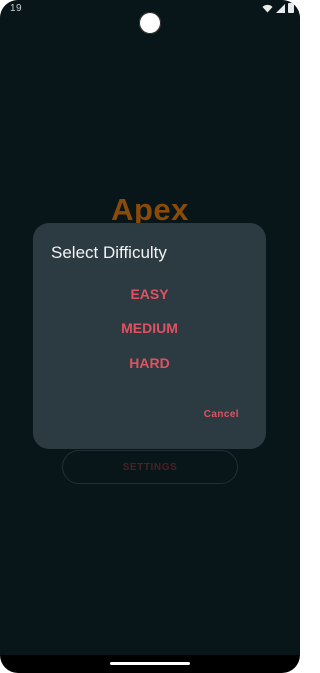  Describe the element at coordinates (149, 363) in the screenshot. I see `option-hard: HARD` at that location.